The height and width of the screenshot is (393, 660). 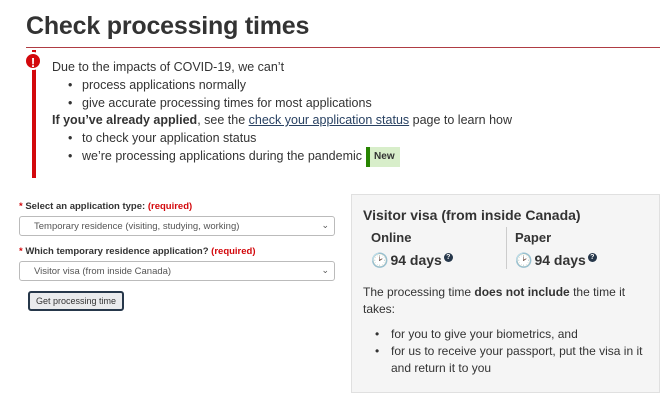 What do you see at coordinates (343, 30) in the screenshot?
I see `page-title: Check processing times` at bounding box center [343, 30].